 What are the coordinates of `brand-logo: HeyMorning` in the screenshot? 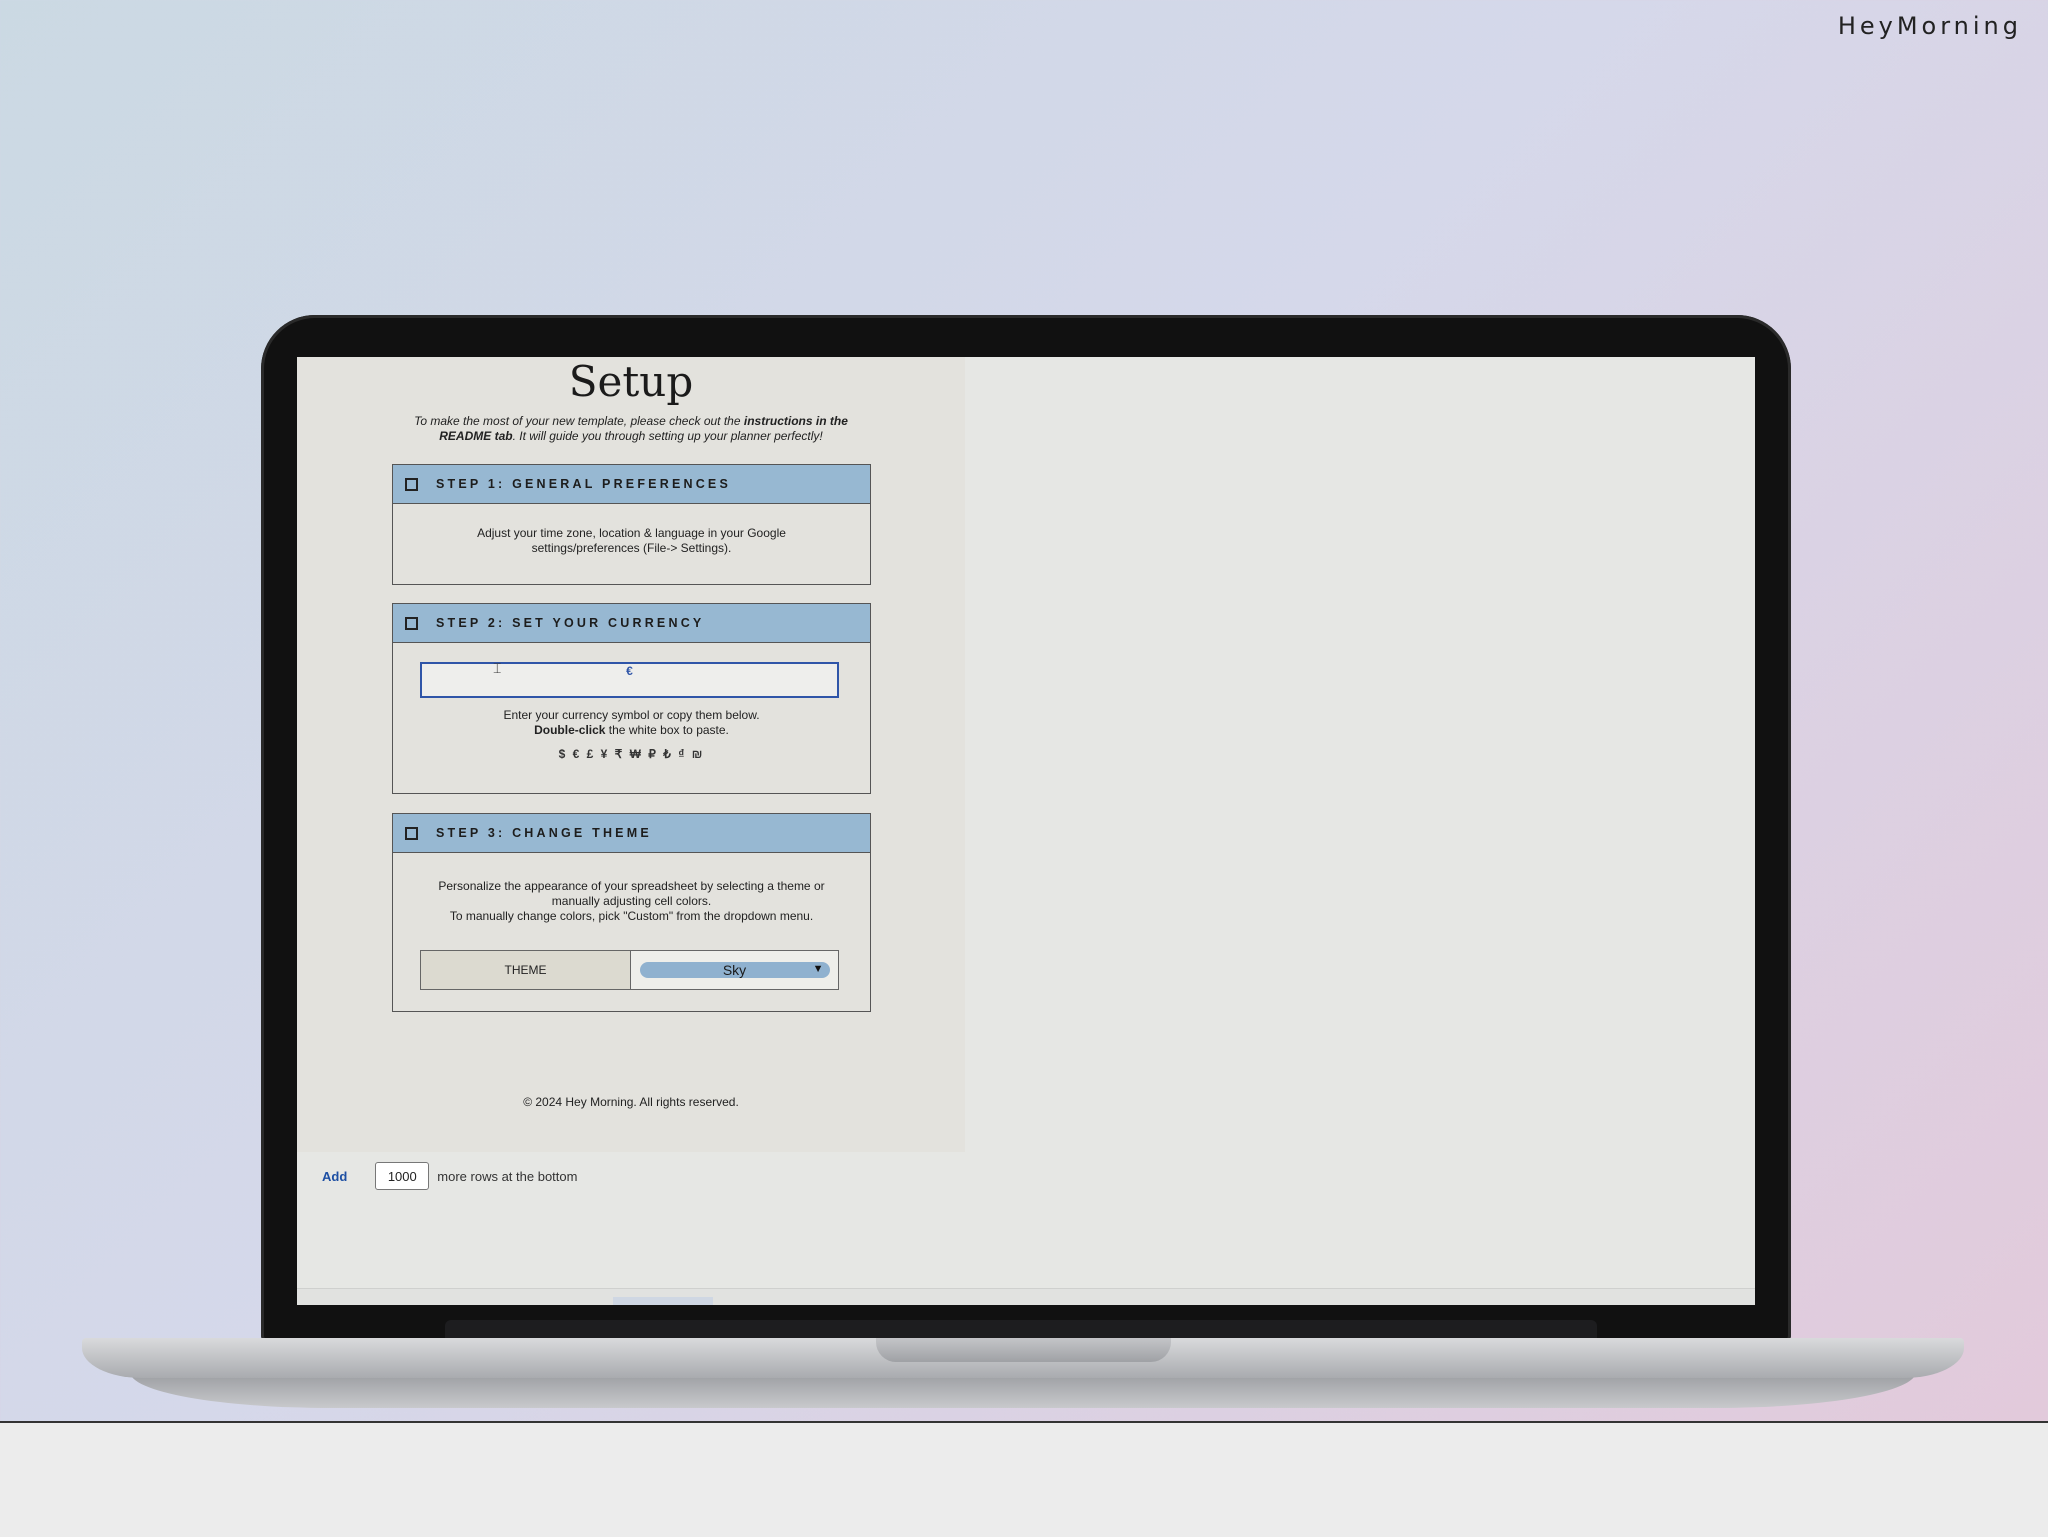 It's located at (1929, 26).